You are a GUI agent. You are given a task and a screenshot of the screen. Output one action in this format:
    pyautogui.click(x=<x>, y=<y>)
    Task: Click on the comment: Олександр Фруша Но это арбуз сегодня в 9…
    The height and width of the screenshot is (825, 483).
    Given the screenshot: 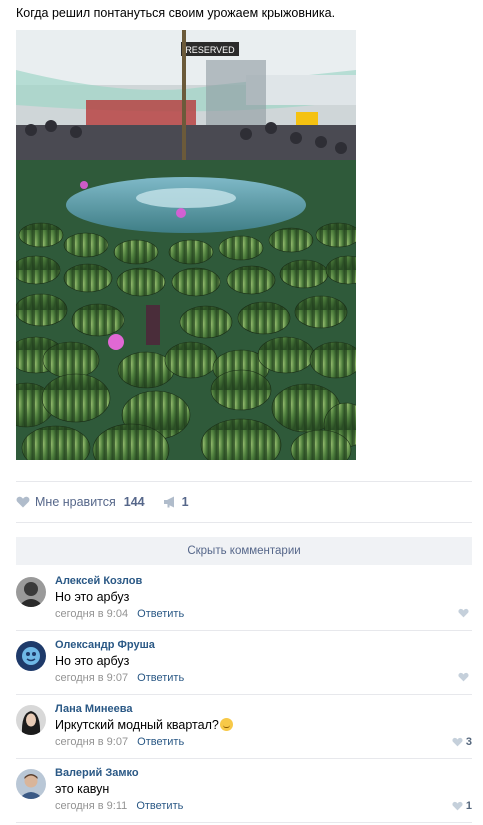 What is the action you would take?
    pyautogui.click(x=244, y=667)
    